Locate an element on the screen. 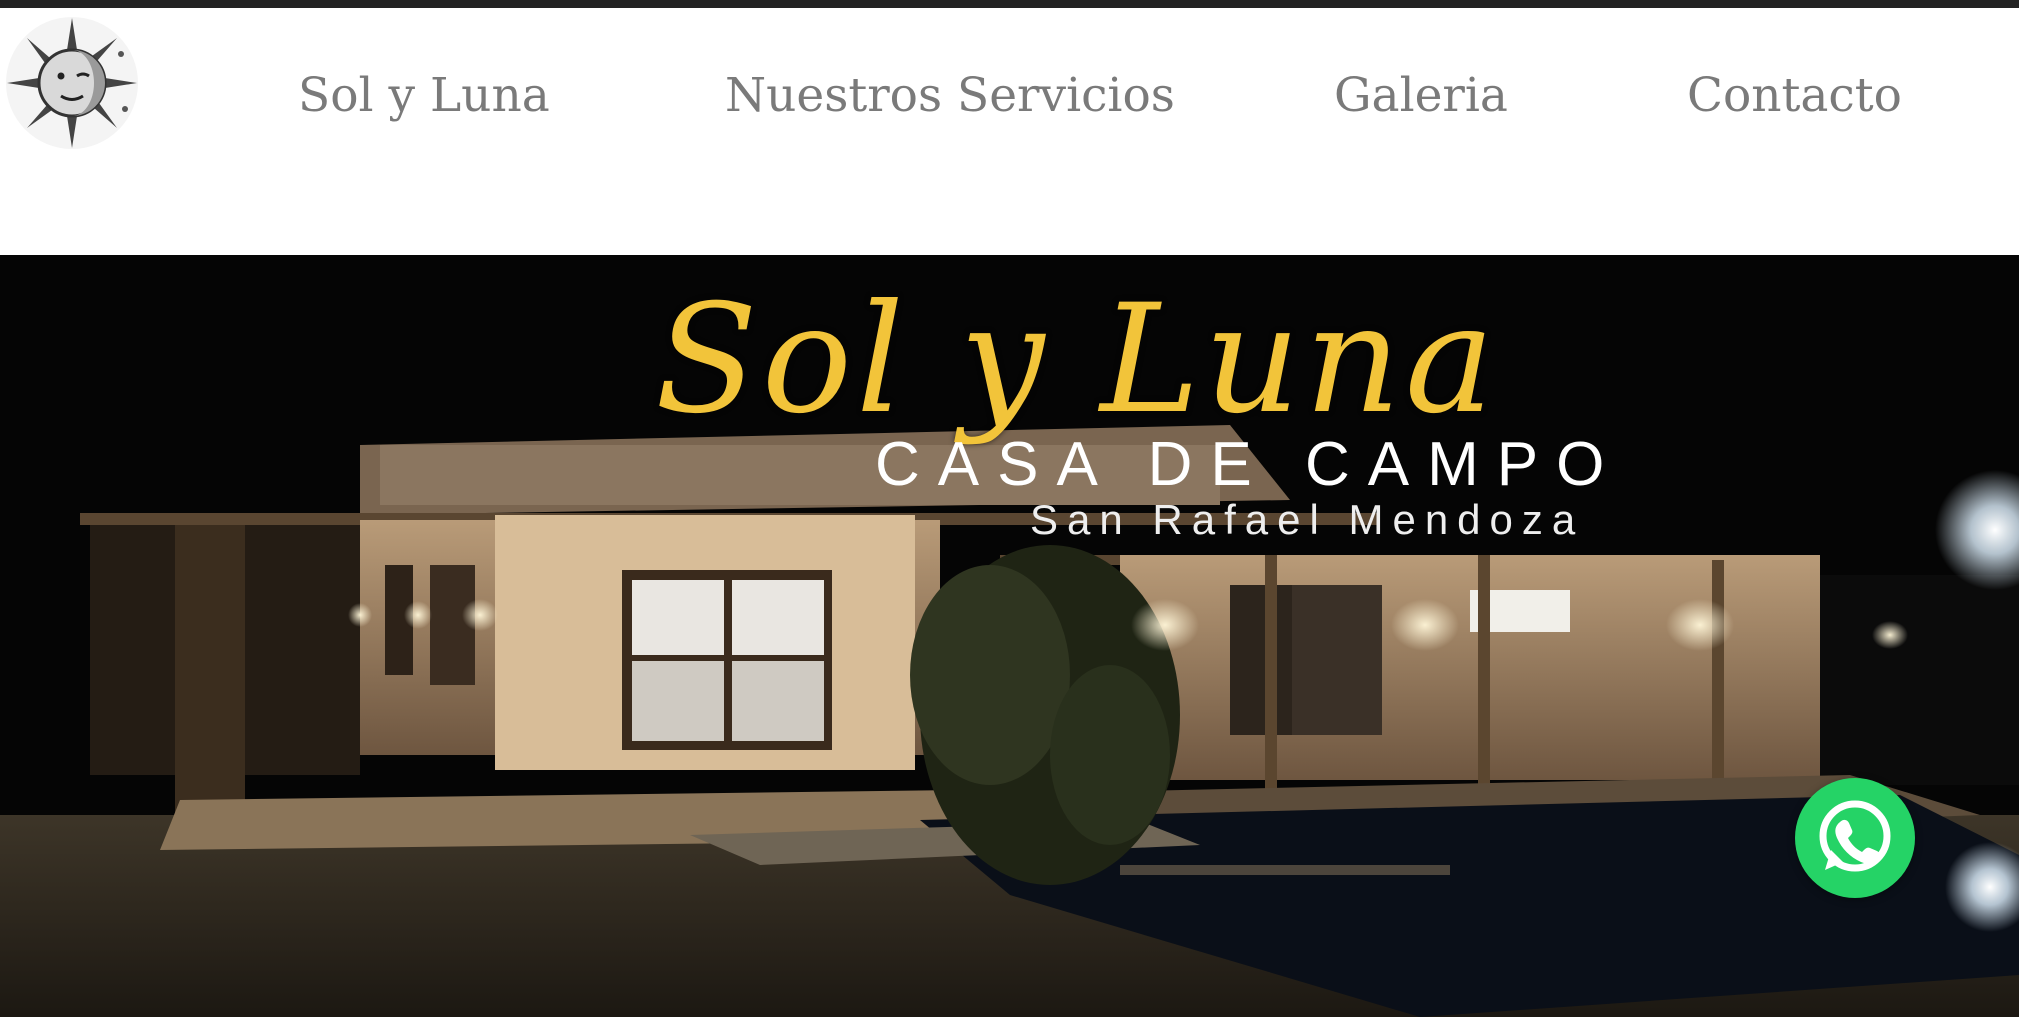 This screenshot has width=2019, height=1017. hero-location: San Rafael Mendoza is located at coordinates (1307, 519).